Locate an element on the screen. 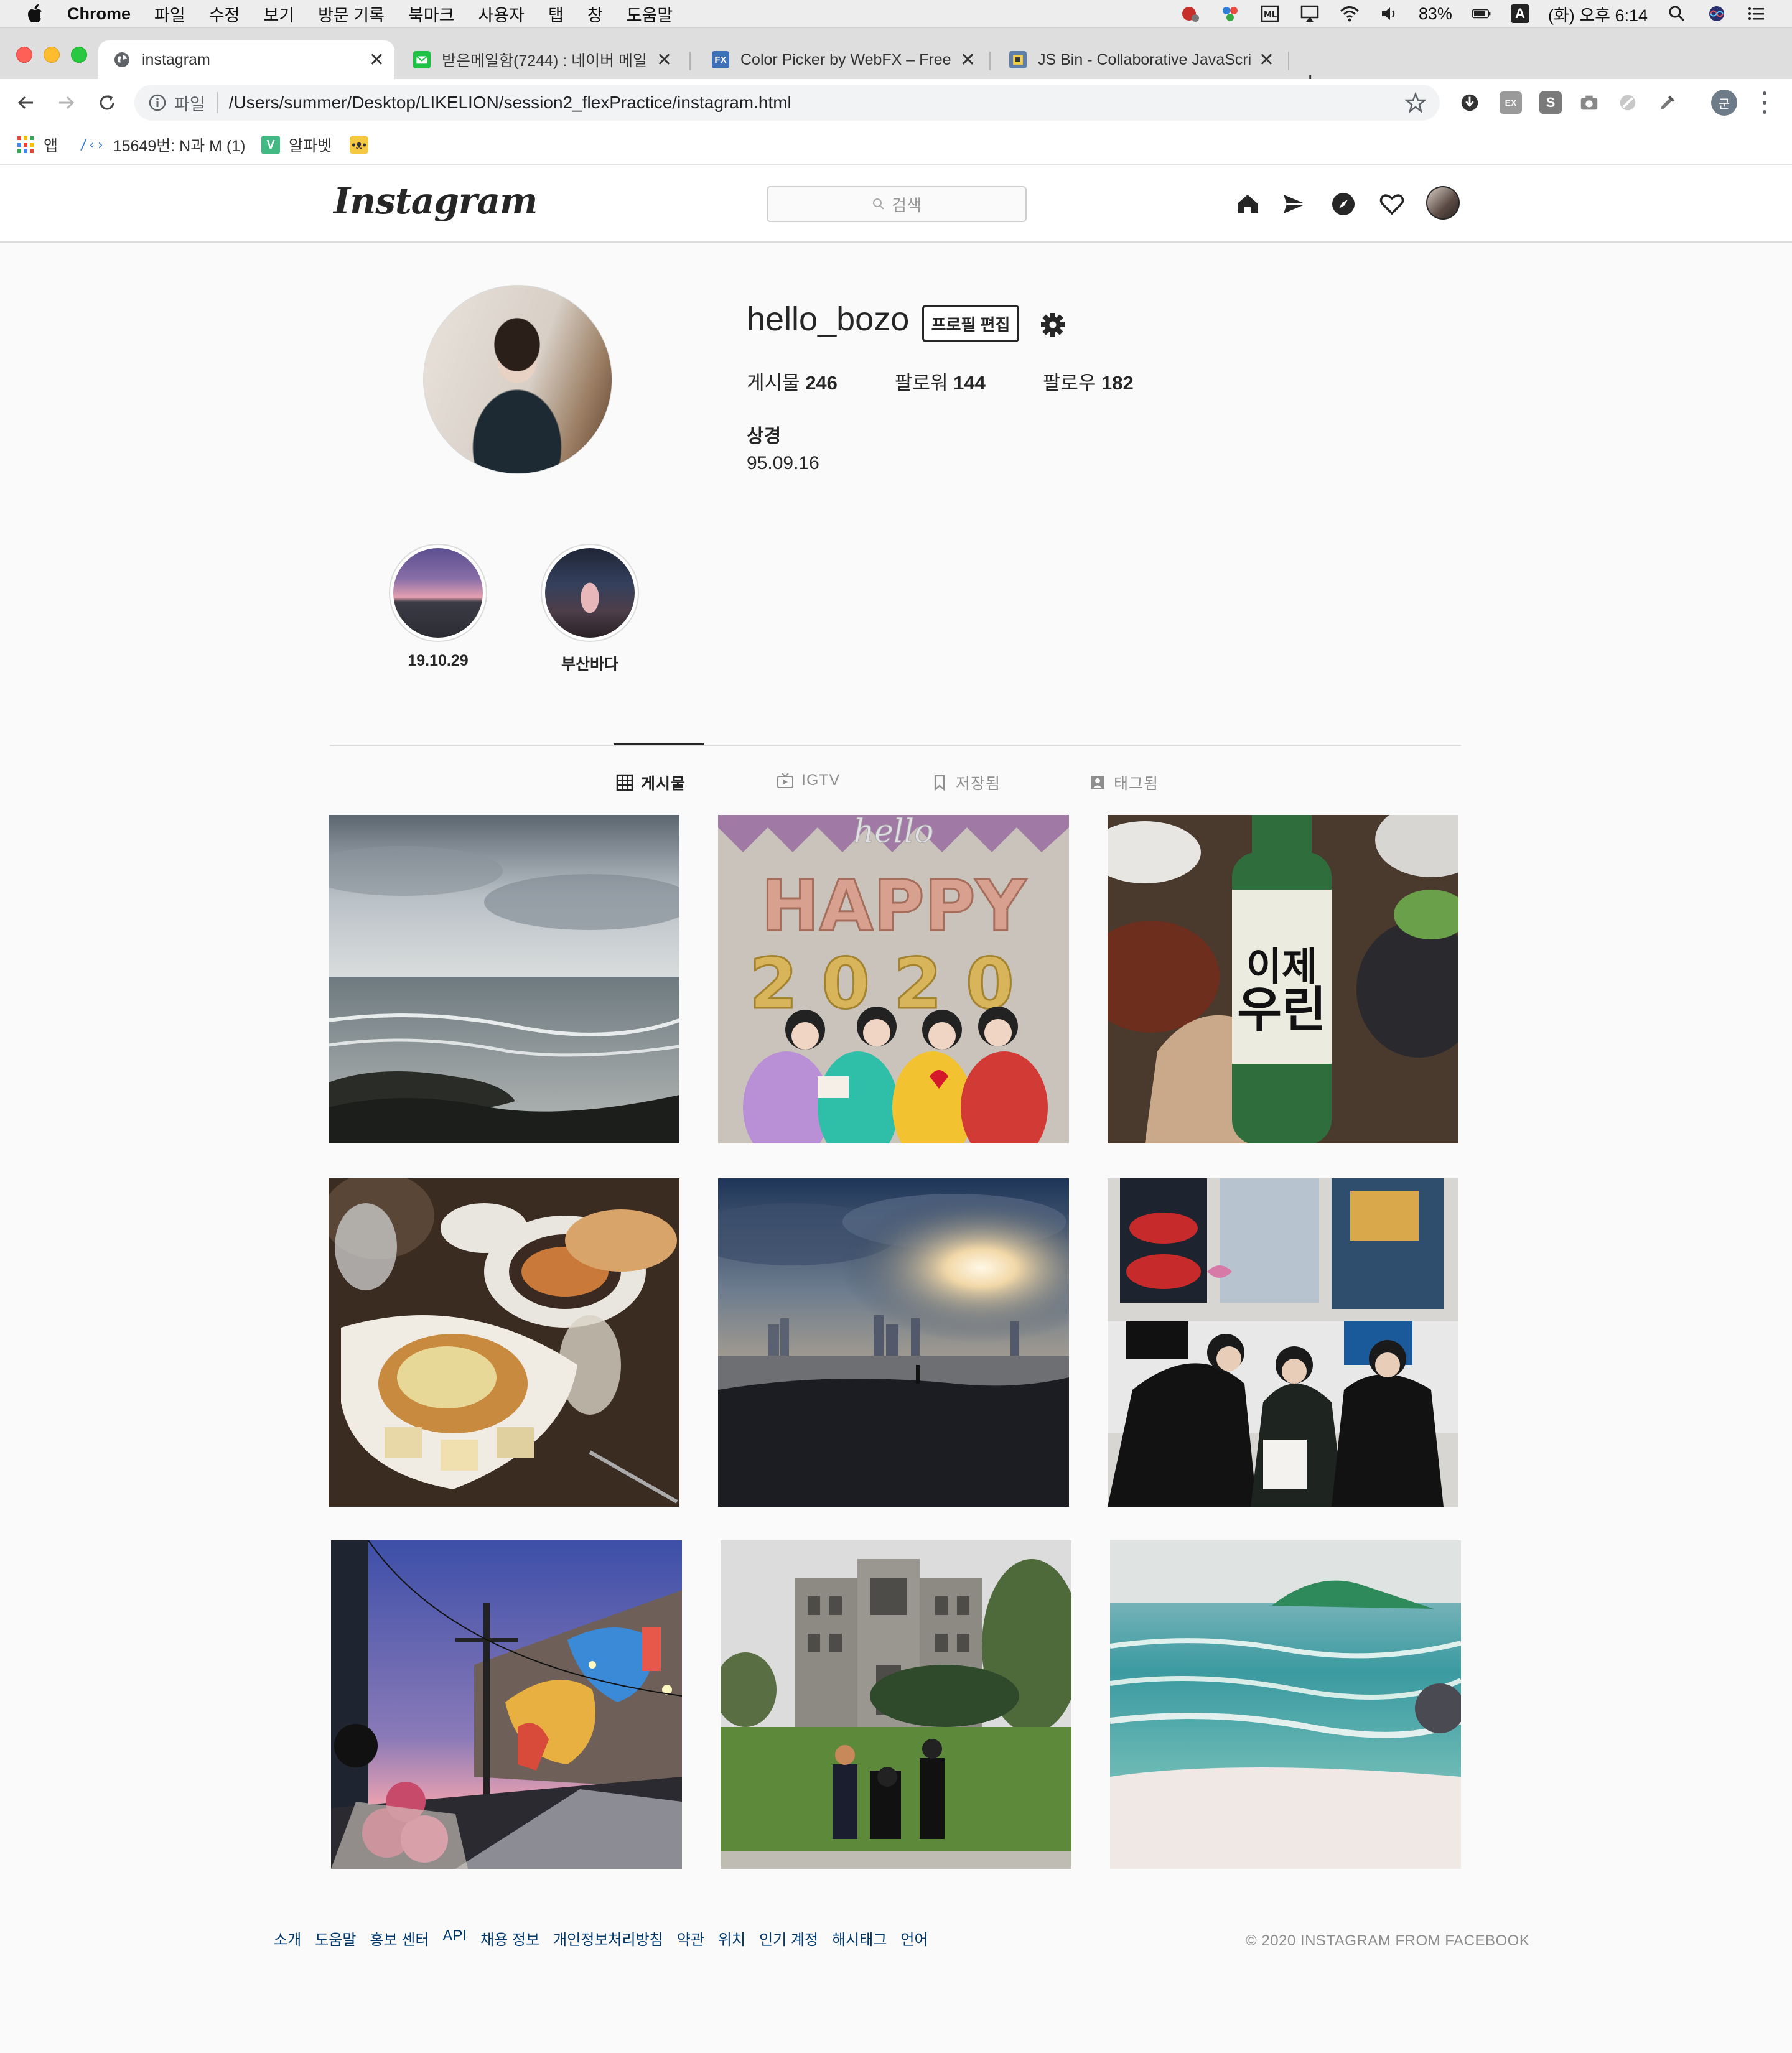  bookmark-apps: 앱 is located at coordinates (37, 145).